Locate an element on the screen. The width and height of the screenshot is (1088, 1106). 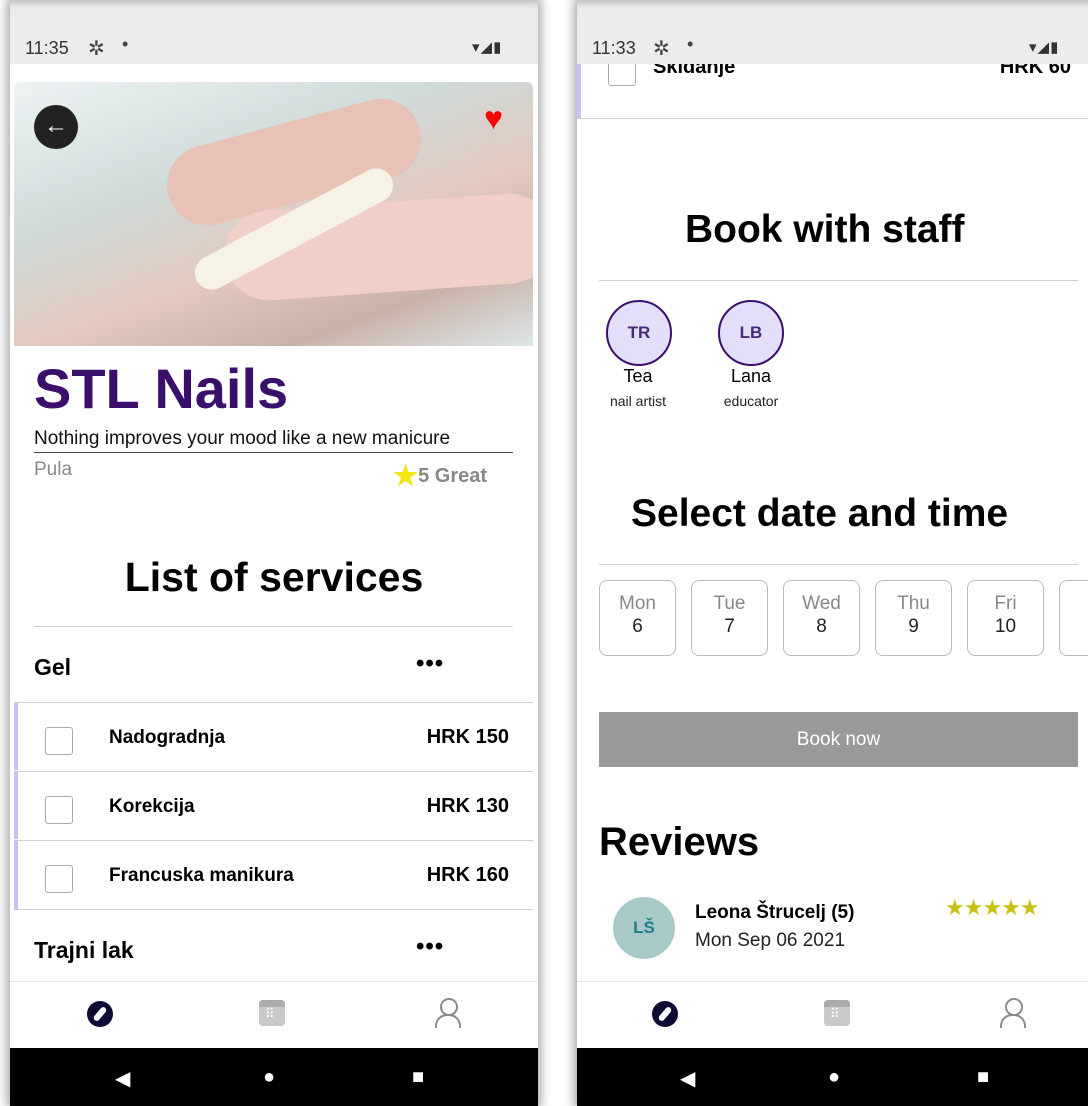
day-date: 7 is located at coordinates (729, 626).